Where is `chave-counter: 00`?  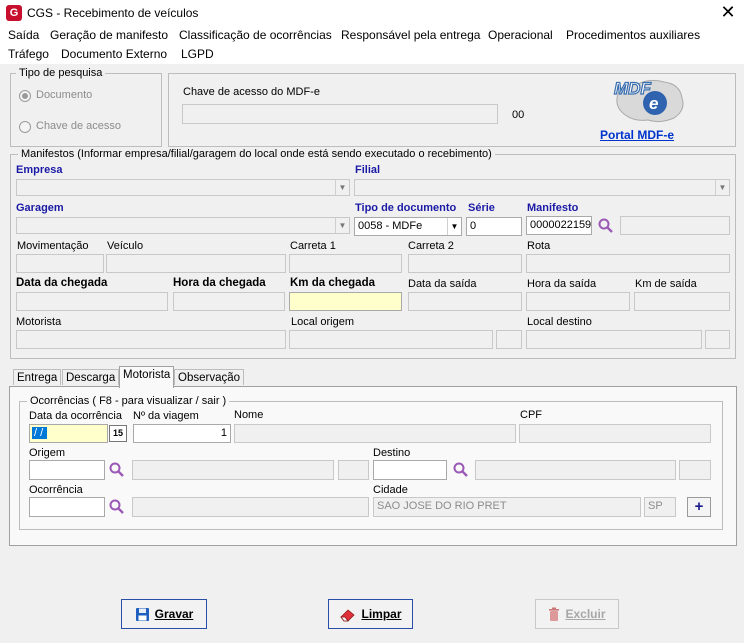
chave-counter: 00 is located at coordinates (518, 115).